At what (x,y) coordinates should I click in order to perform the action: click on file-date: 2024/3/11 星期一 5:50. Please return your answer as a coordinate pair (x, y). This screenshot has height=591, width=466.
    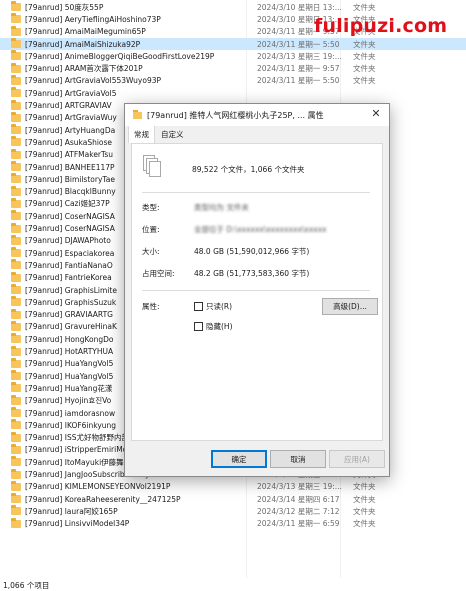
    Looking at the image, I should click on (298, 44).